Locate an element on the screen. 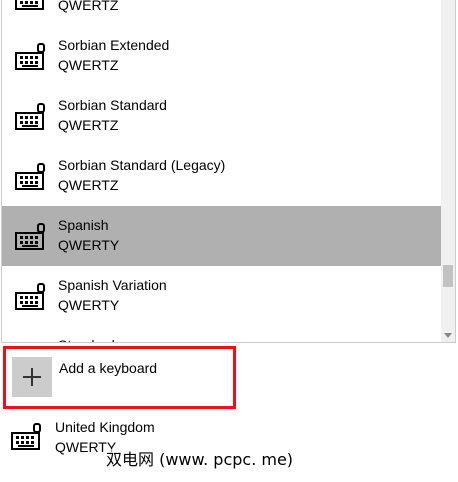  keyboard-option-text: Sorbian Extended QWERTZ is located at coordinates (113, 55).